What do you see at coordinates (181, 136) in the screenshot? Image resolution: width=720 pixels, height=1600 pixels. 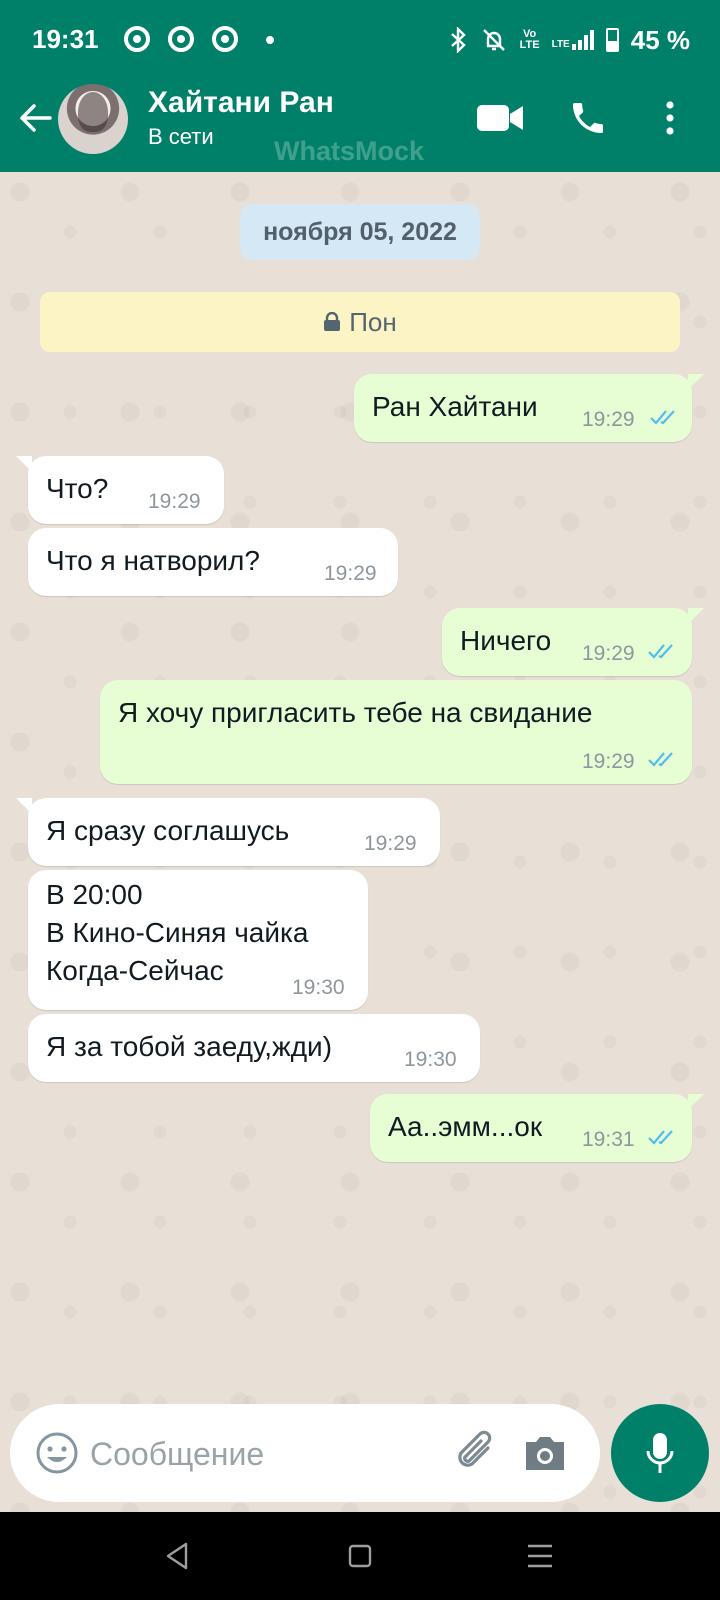 I see `contact-status: В сети` at bounding box center [181, 136].